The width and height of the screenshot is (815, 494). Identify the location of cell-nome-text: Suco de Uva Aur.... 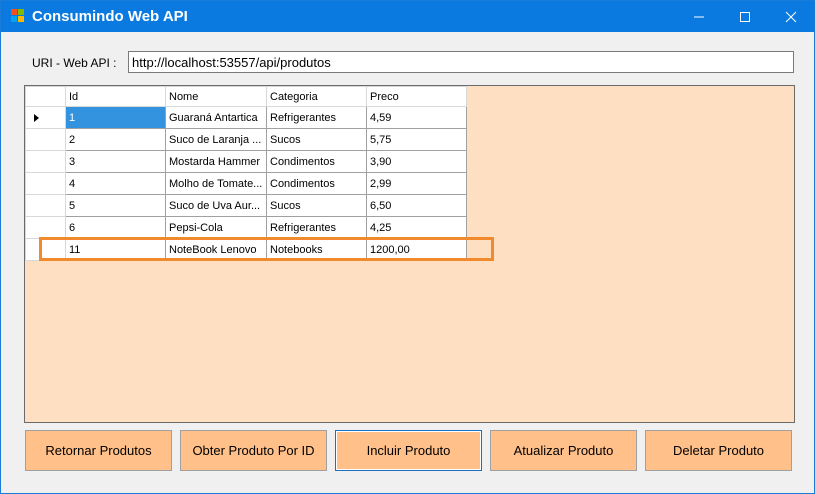
(215, 205).